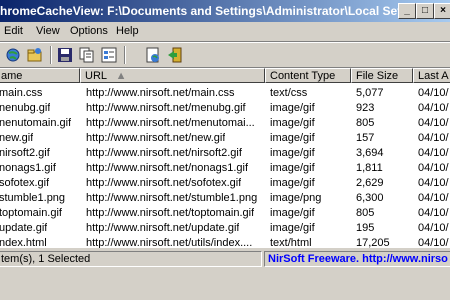  I want to click on row-name: nonags1.gif, so click(28, 168).